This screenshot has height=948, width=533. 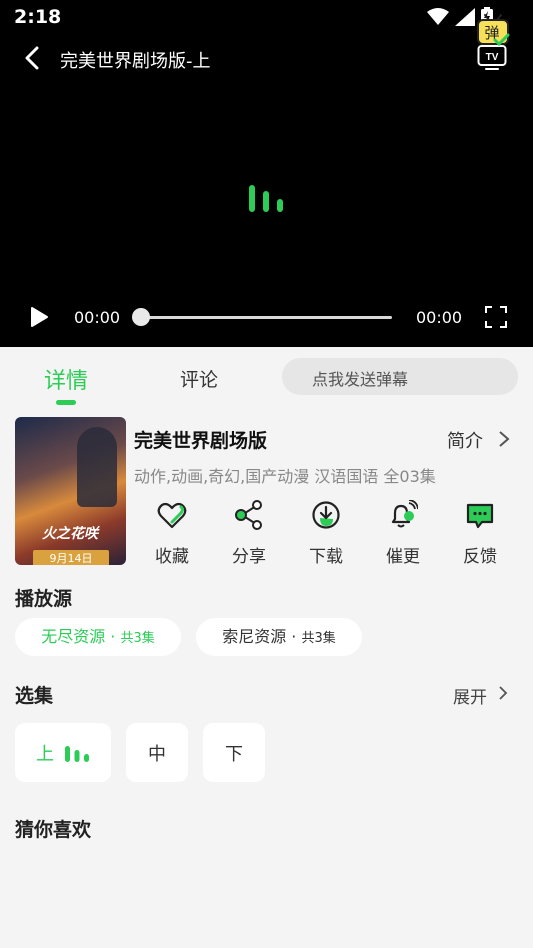 What do you see at coordinates (157, 752) in the screenshot?
I see `episode-item: 中` at bounding box center [157, 752].